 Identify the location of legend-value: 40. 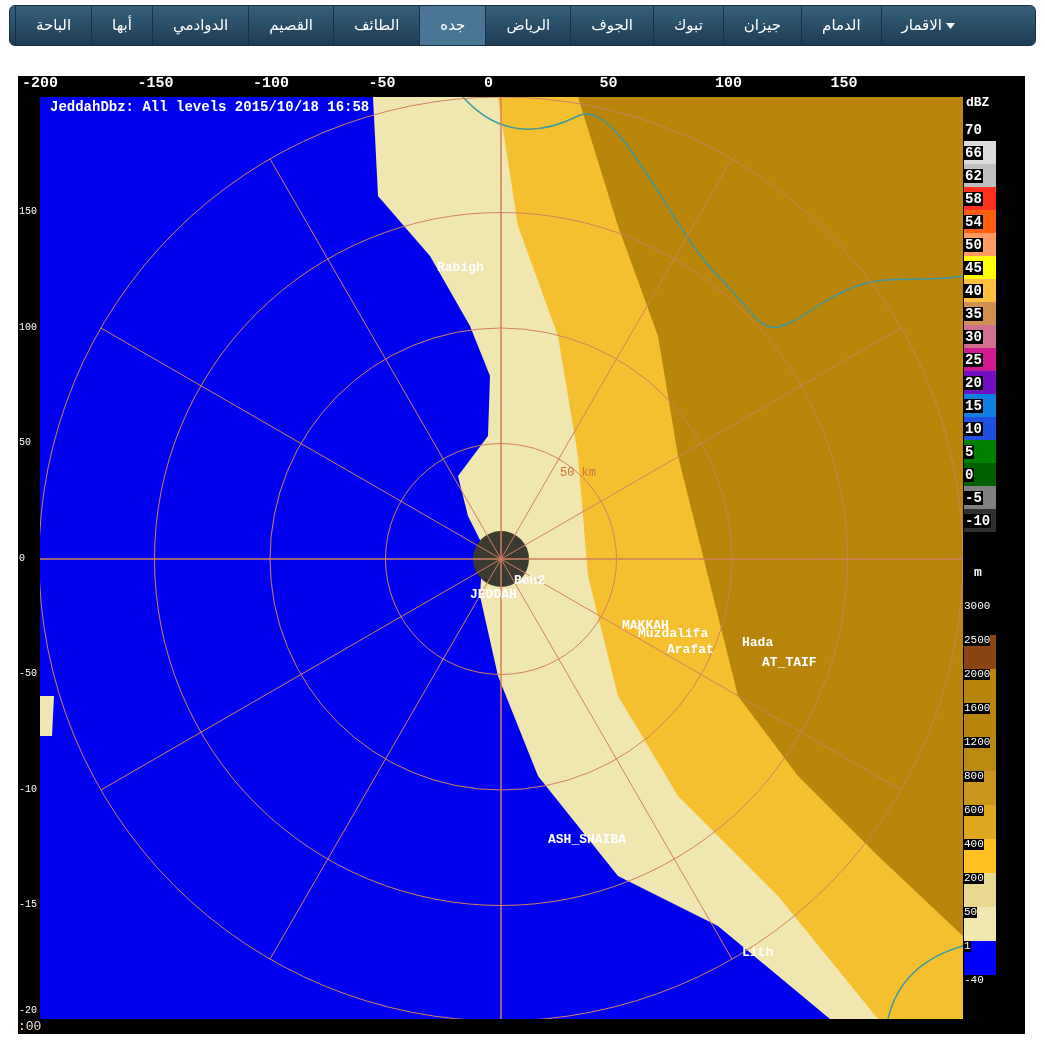
(973, 290).